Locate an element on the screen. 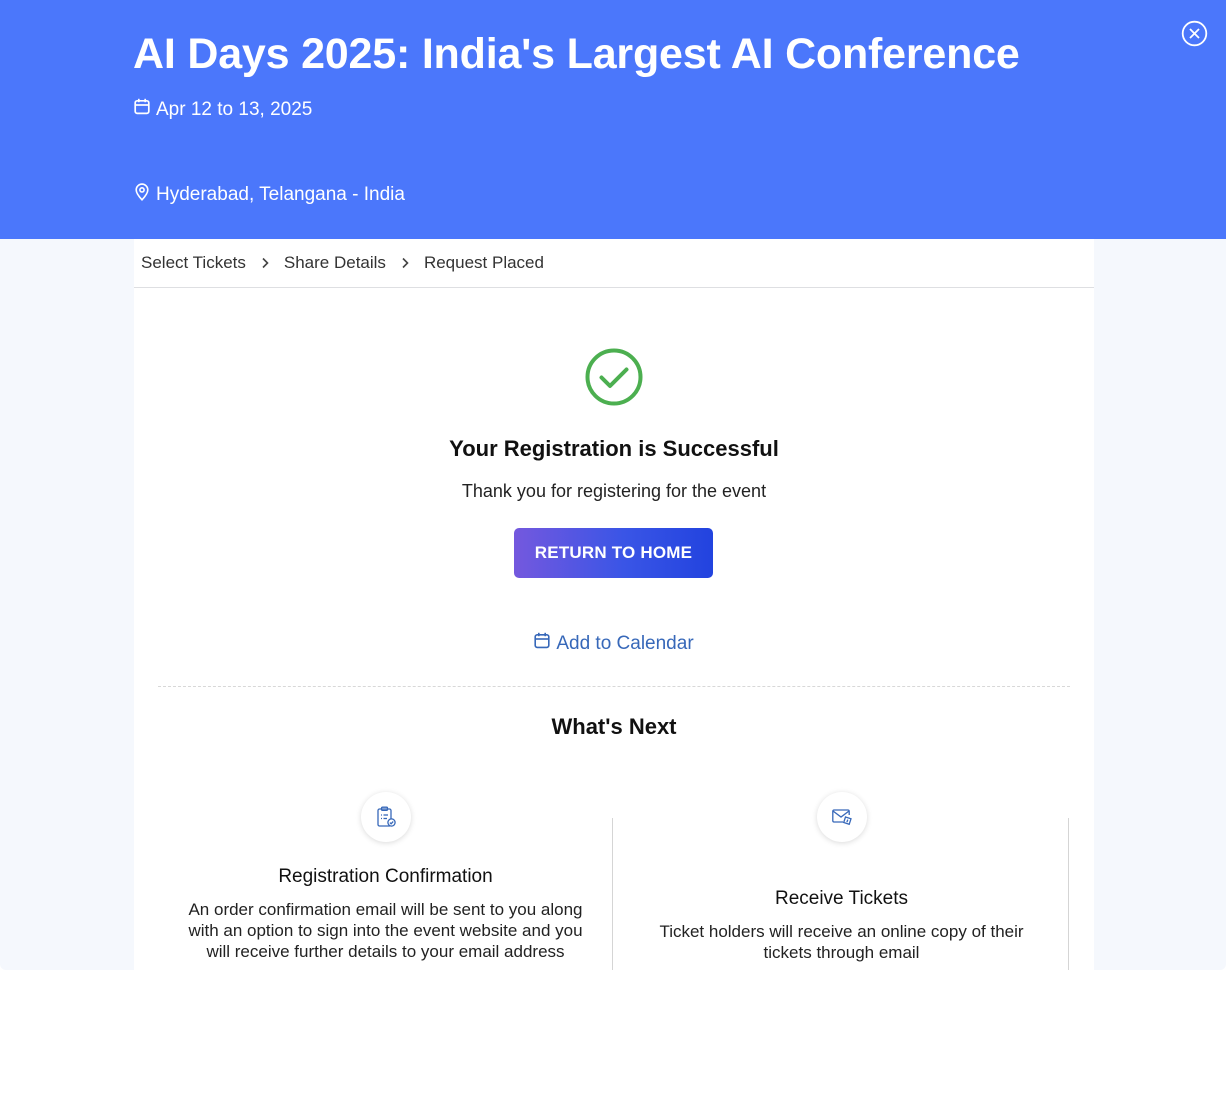  event-location: Hyderabad, Telangana - India is located at coordinates (269, 195).